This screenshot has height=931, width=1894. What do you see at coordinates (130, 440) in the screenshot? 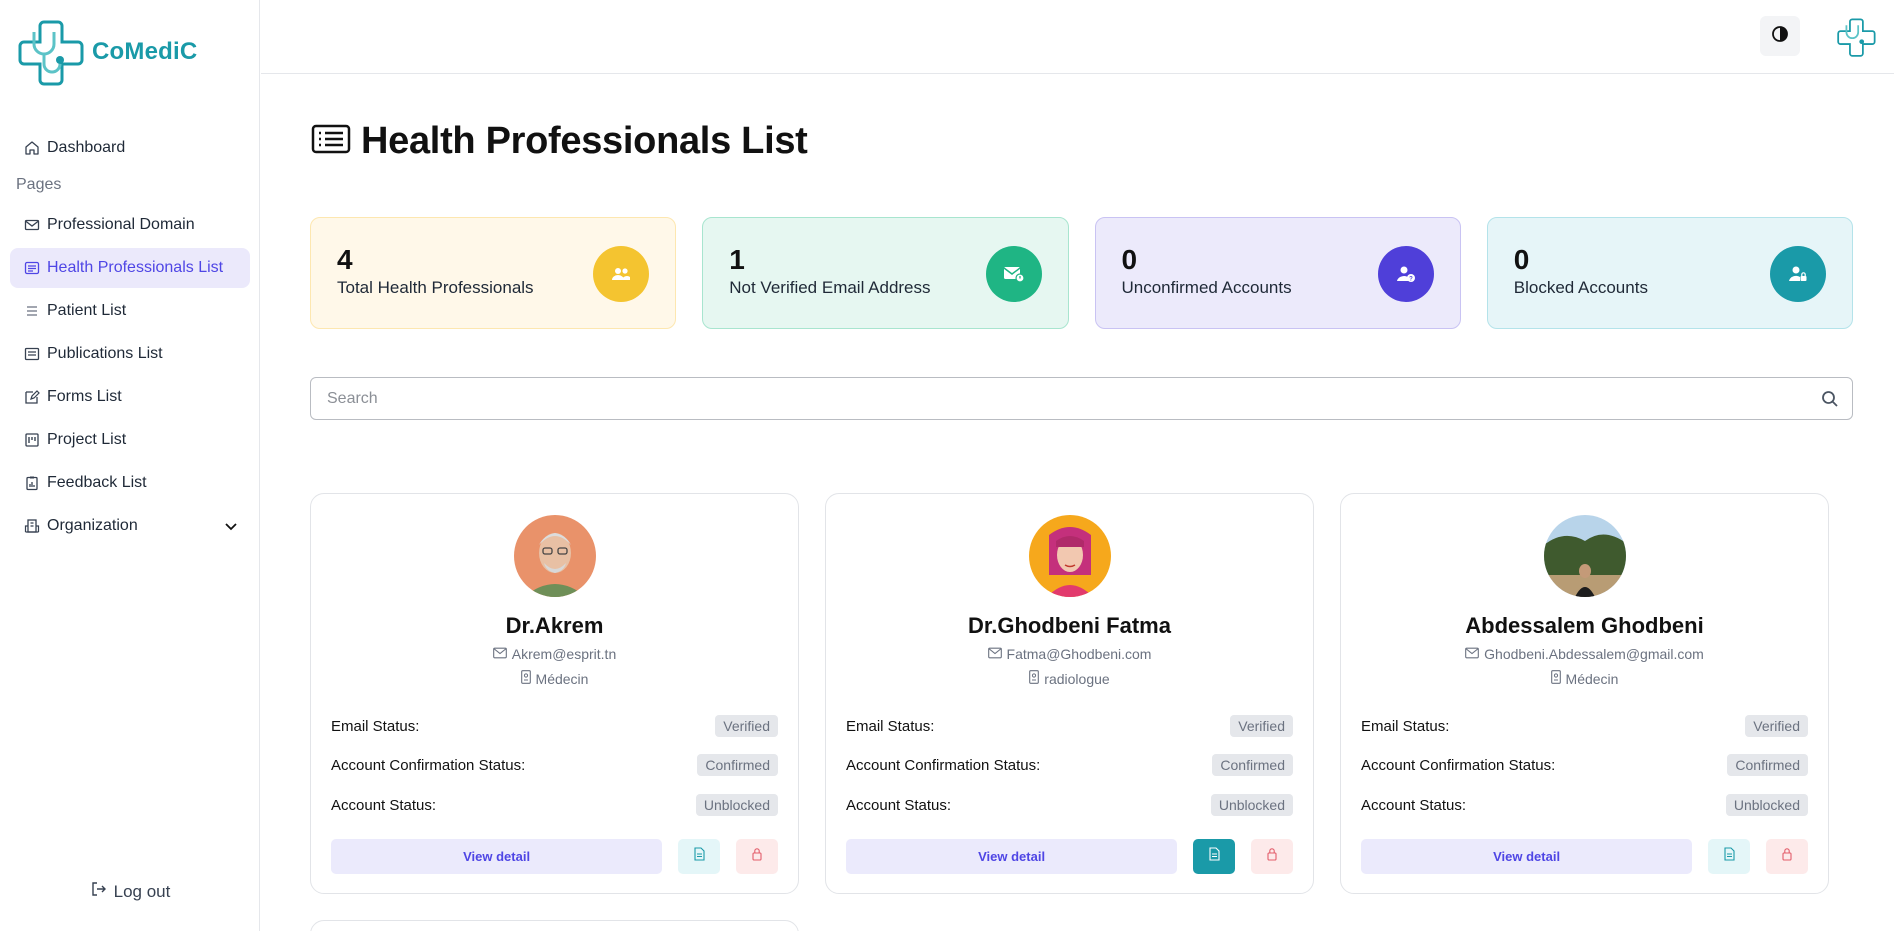
I see `sidebar-item-project-list: Project List` at bounding box center [130, 440].